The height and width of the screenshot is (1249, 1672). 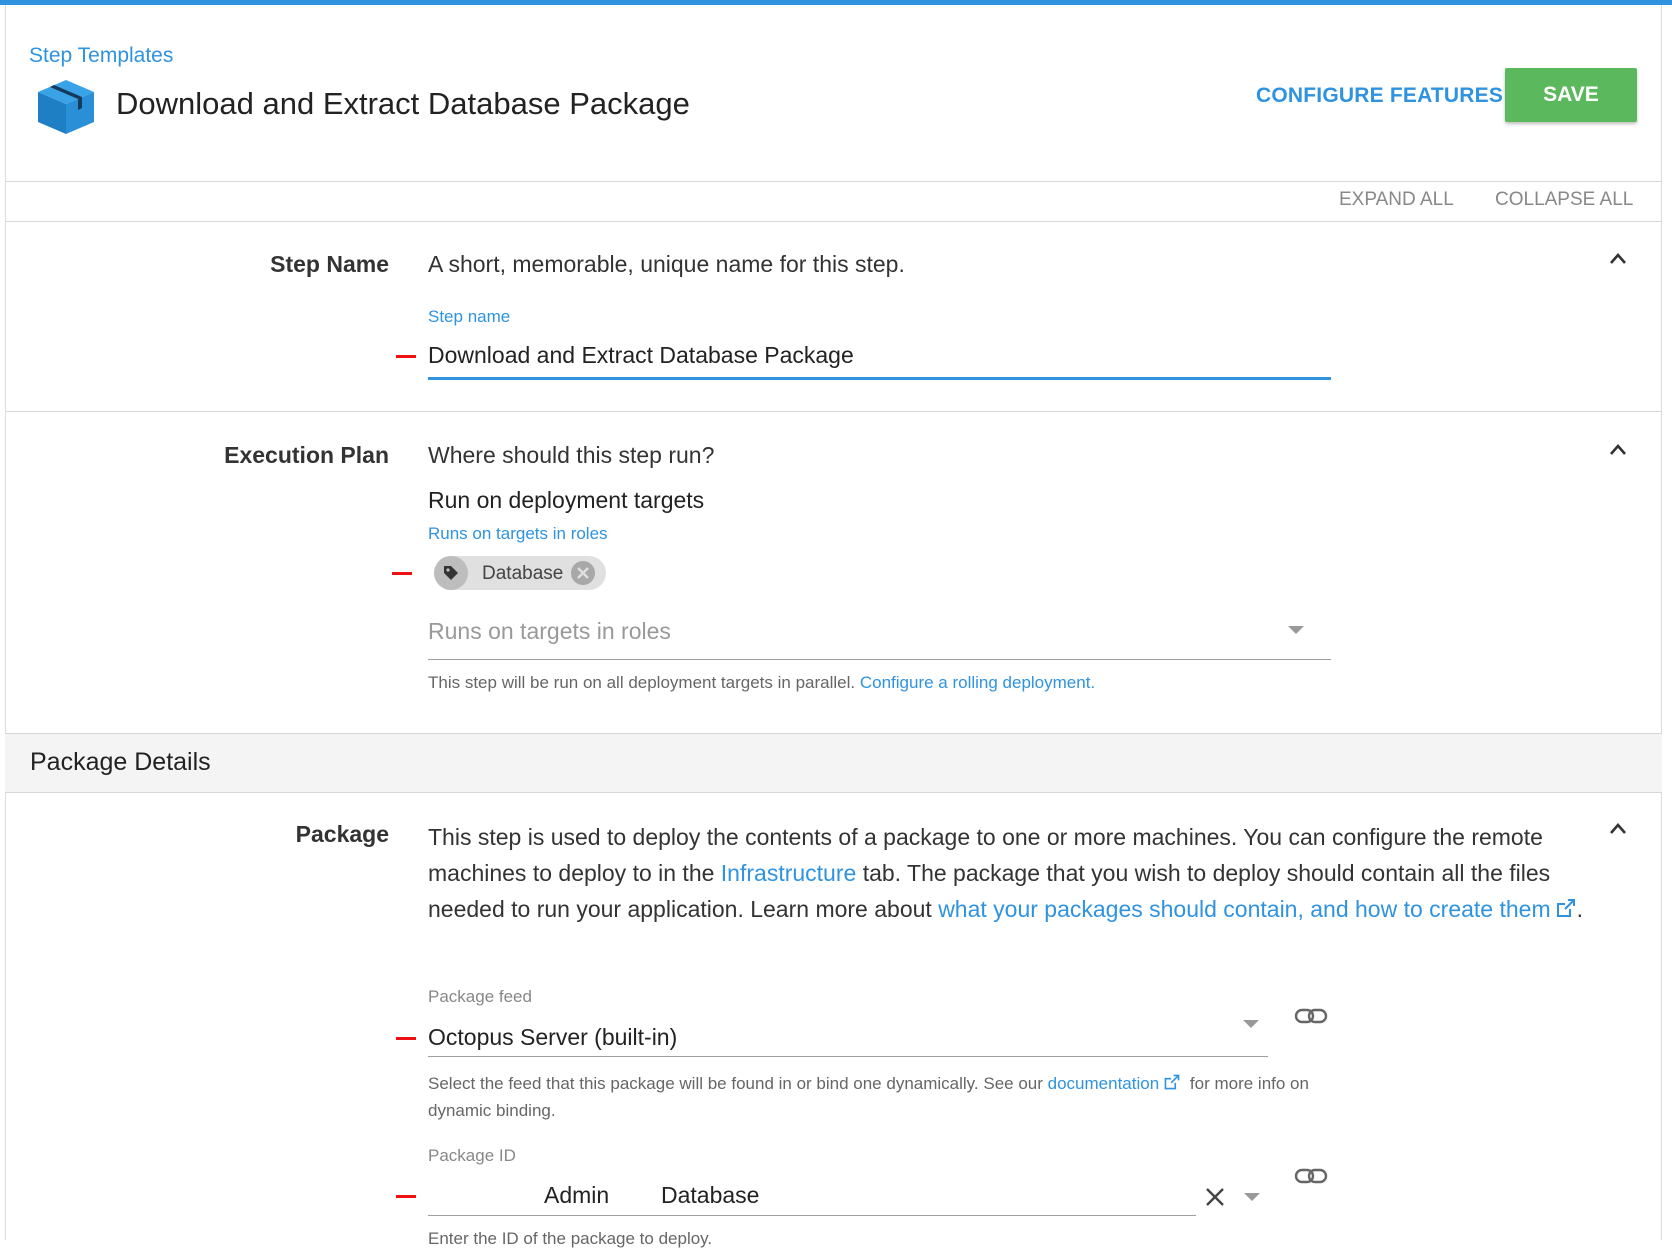 I want to click on execution-mode-value: Run on deployment targets, so click(x=566, y=500).